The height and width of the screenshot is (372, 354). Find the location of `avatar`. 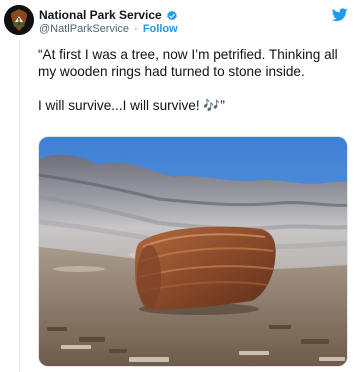

avatar is located at coordinates (19, 20).